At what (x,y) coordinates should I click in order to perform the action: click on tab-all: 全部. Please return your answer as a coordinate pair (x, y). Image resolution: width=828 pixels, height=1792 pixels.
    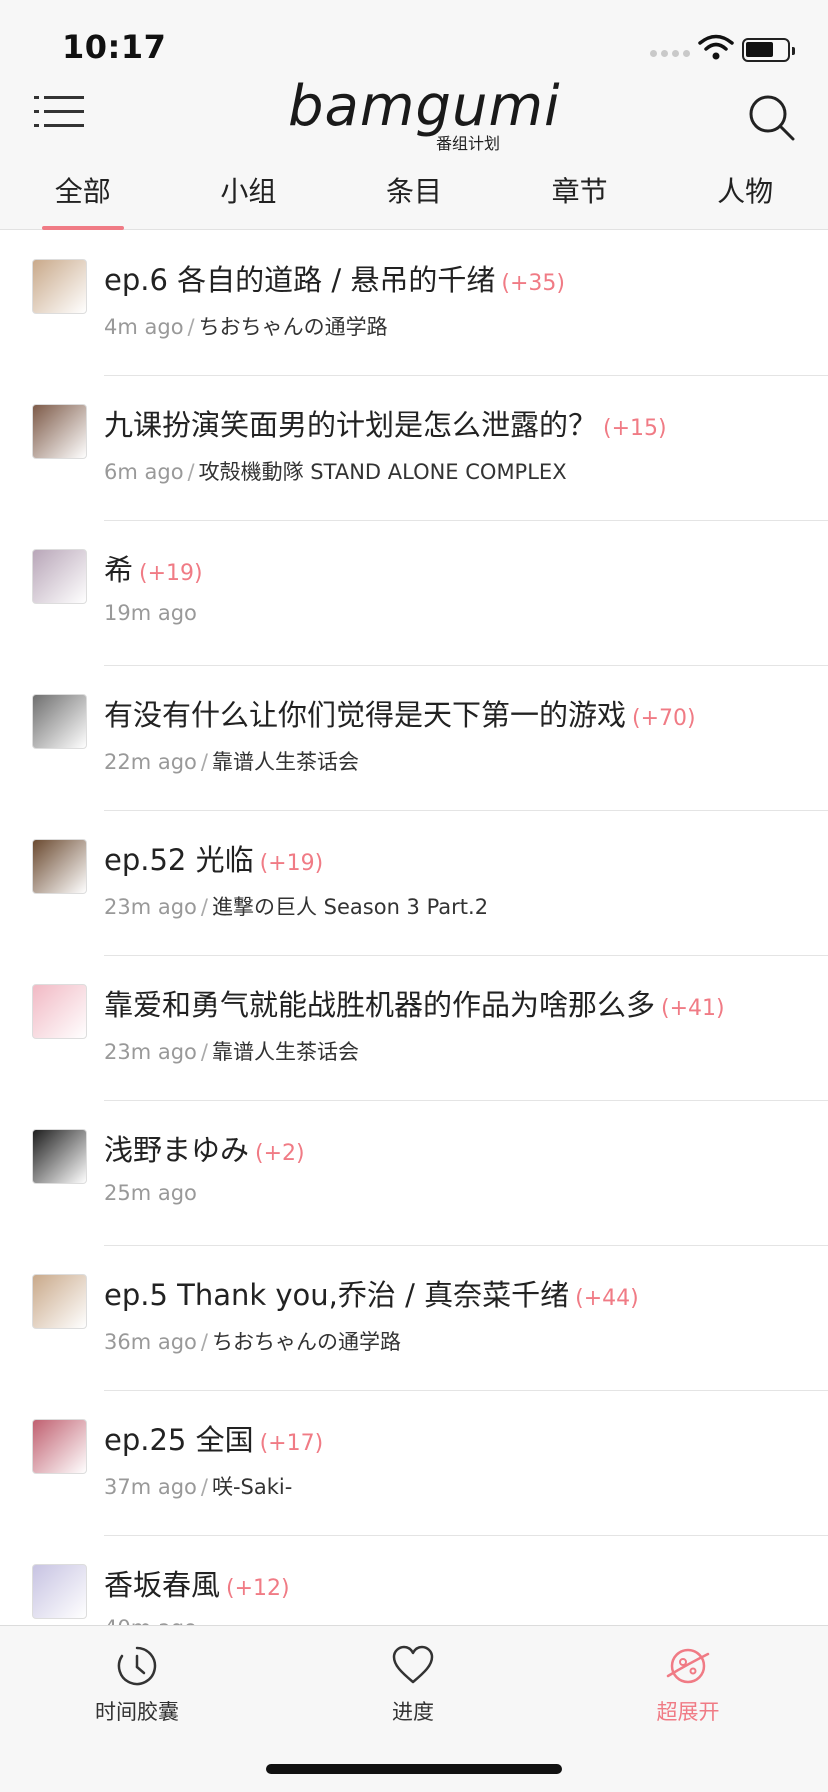
    Looking at the image, I should click on (83, 193).